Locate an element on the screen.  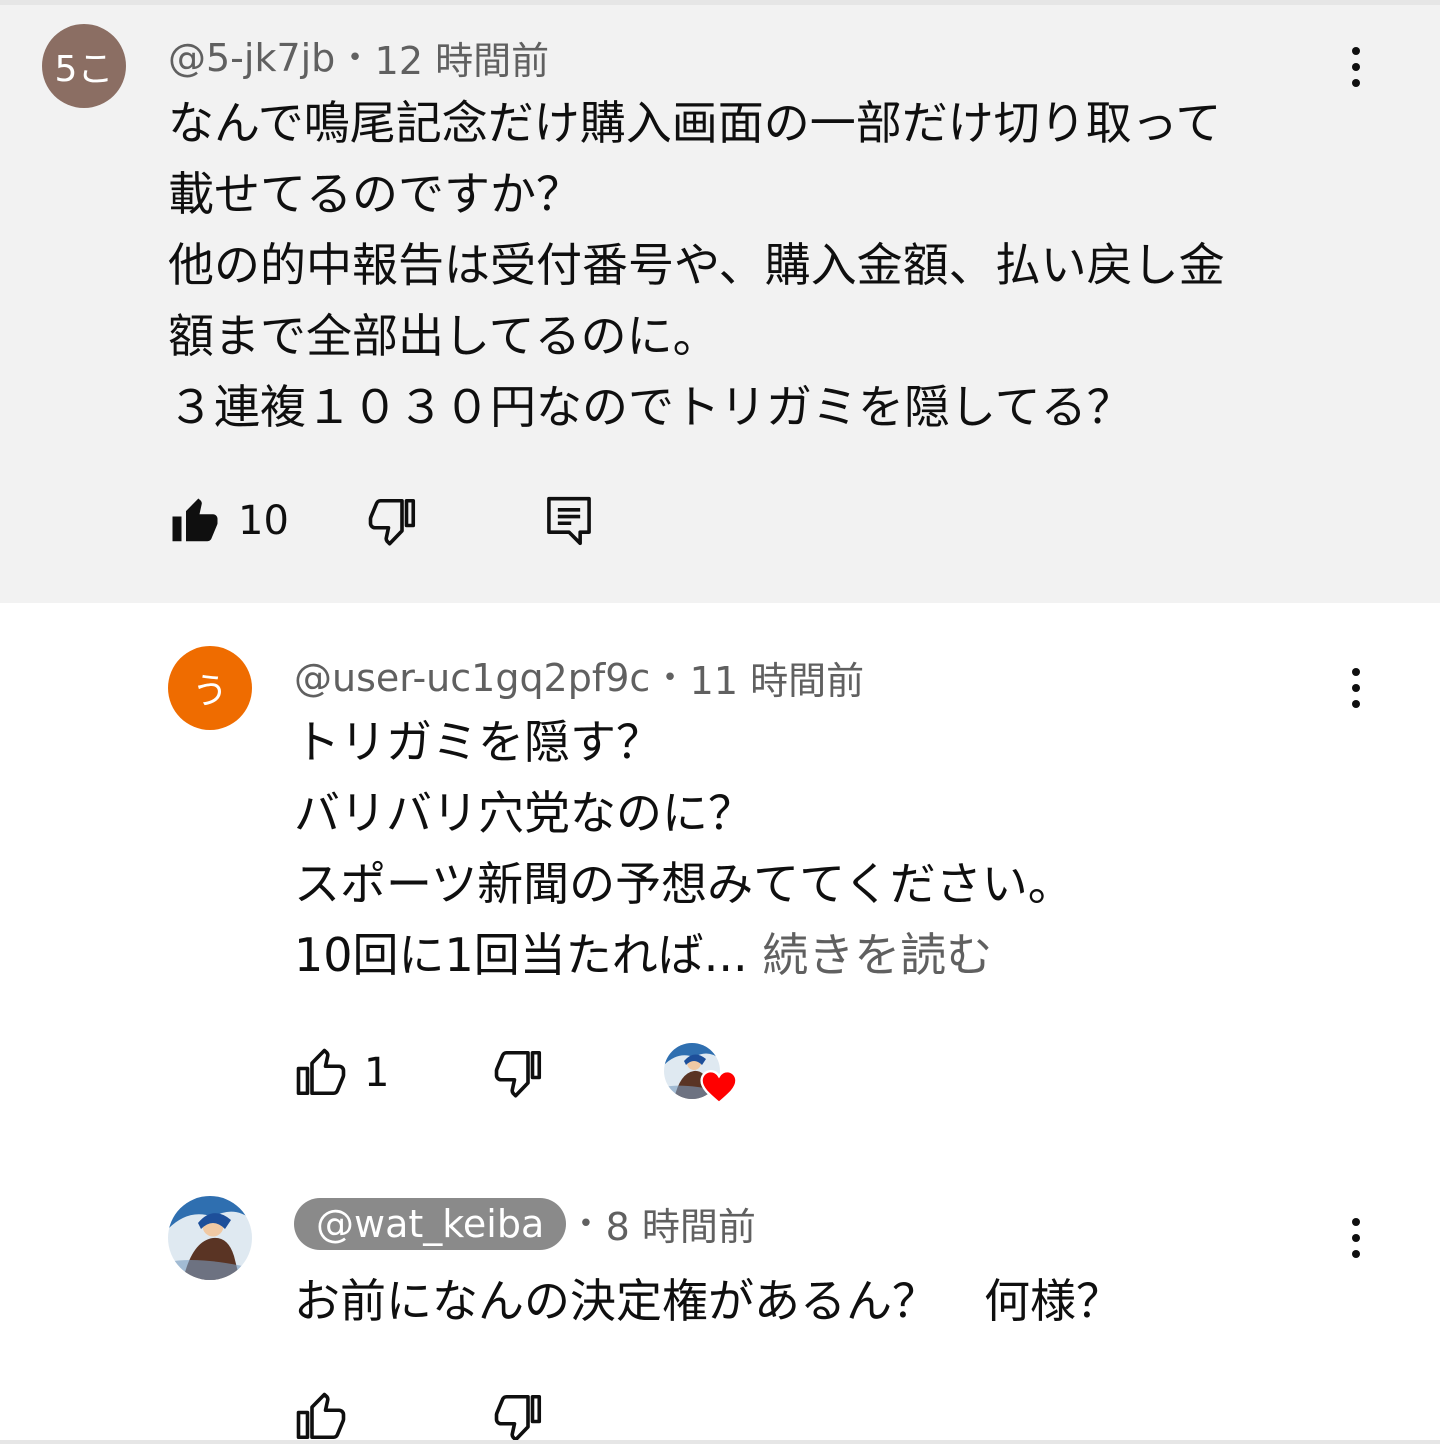
comment-line: 載せてるのですか？ is located at coordinates (375, 194).